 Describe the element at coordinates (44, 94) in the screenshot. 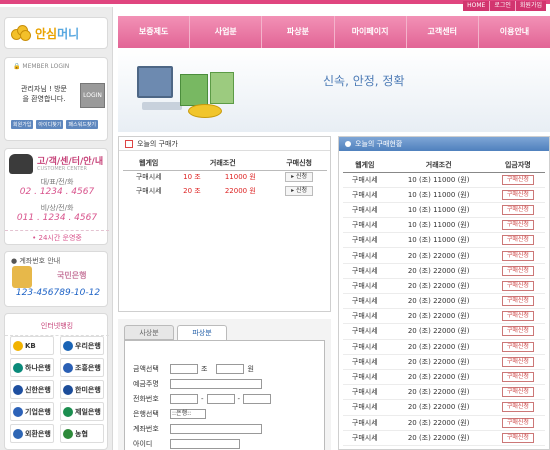

I see `welcome-message: 관리자님 ! 방문 을 환영합니다.` at that location.